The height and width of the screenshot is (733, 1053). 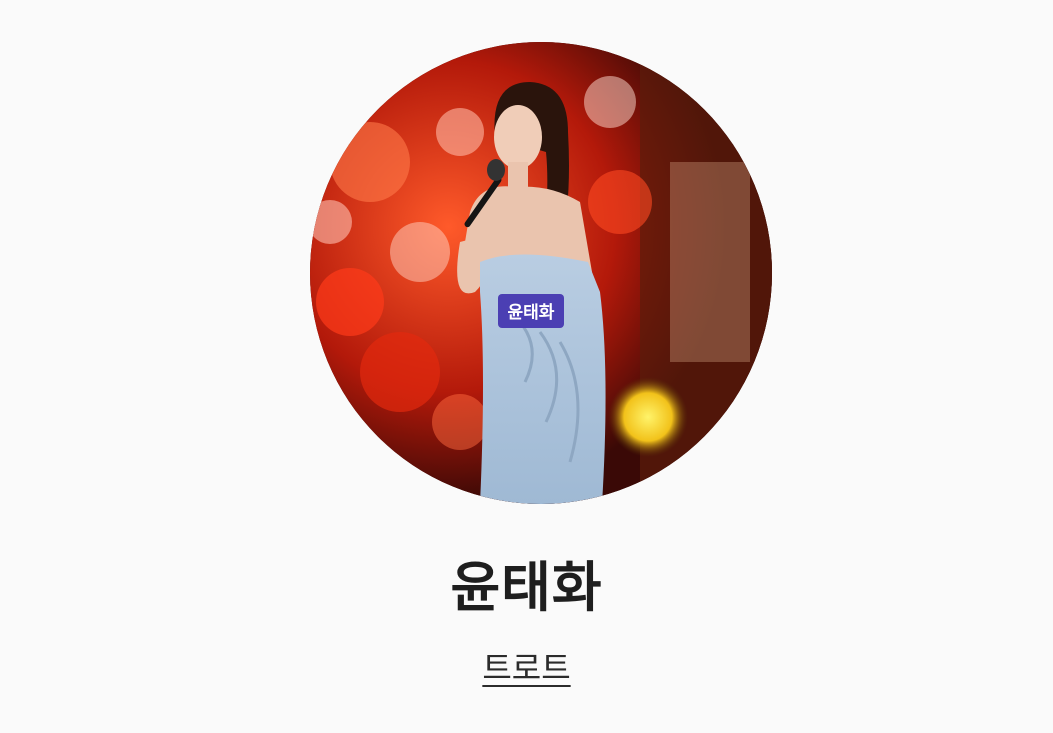 I want to click on sash-label: 윤태화, so click(x=531, y=313).